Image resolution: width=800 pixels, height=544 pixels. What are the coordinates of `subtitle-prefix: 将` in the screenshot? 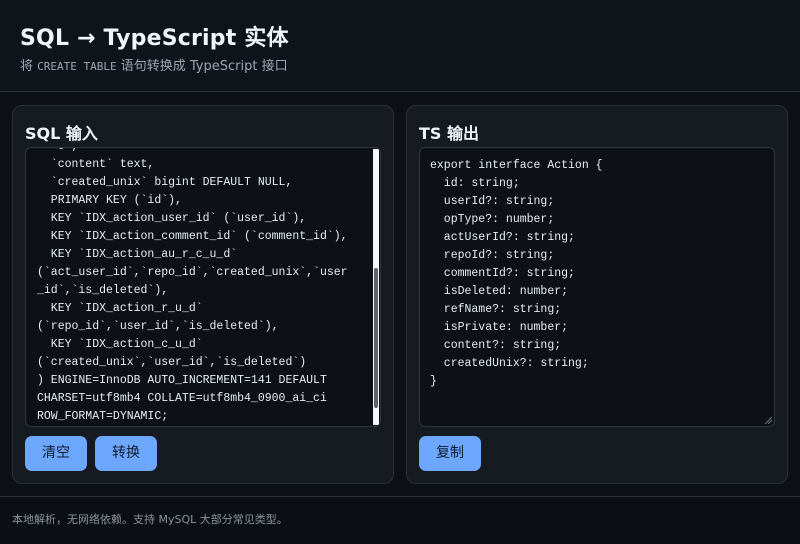 It's located at (29, 66).